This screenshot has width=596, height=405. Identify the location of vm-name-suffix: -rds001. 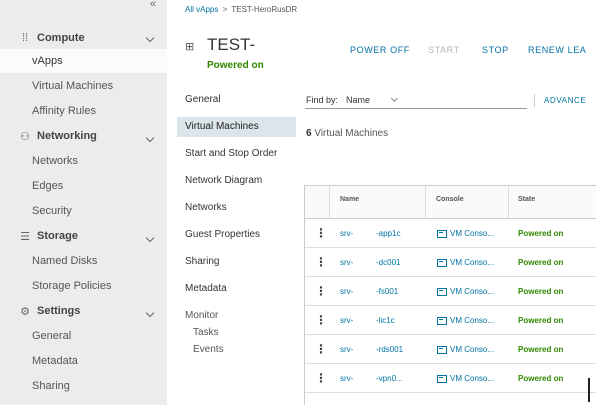
(389, 349).